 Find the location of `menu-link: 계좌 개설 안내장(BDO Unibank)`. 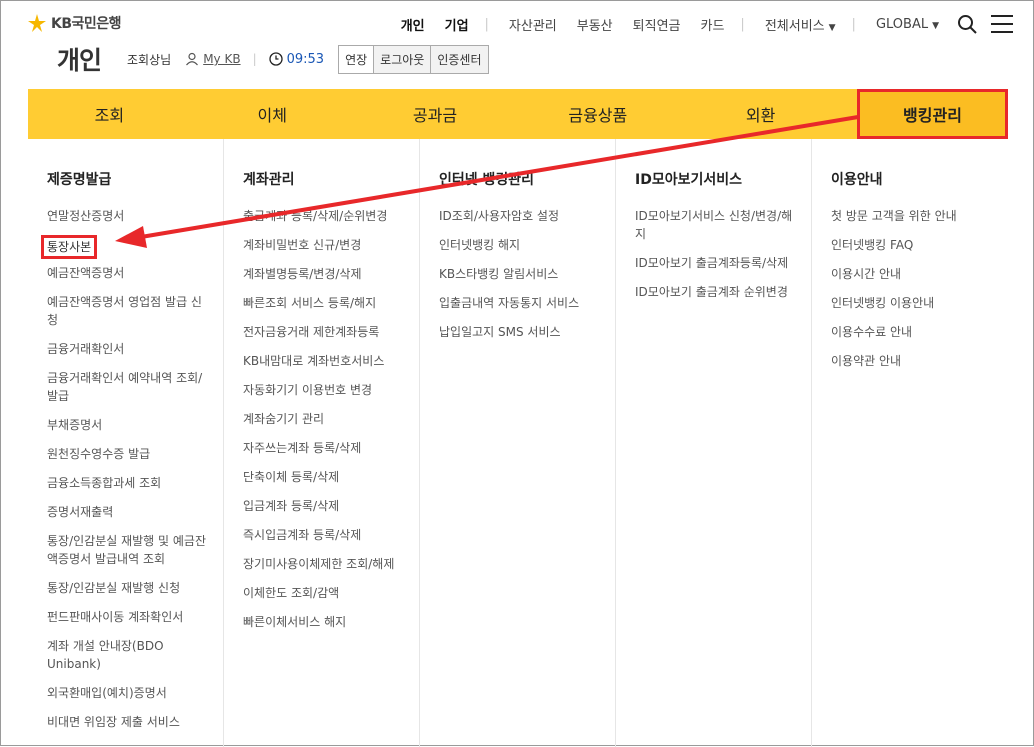

menu-link: 계좌 개설 안내장(BDO Unibank) is located at coordinates (135, 655).